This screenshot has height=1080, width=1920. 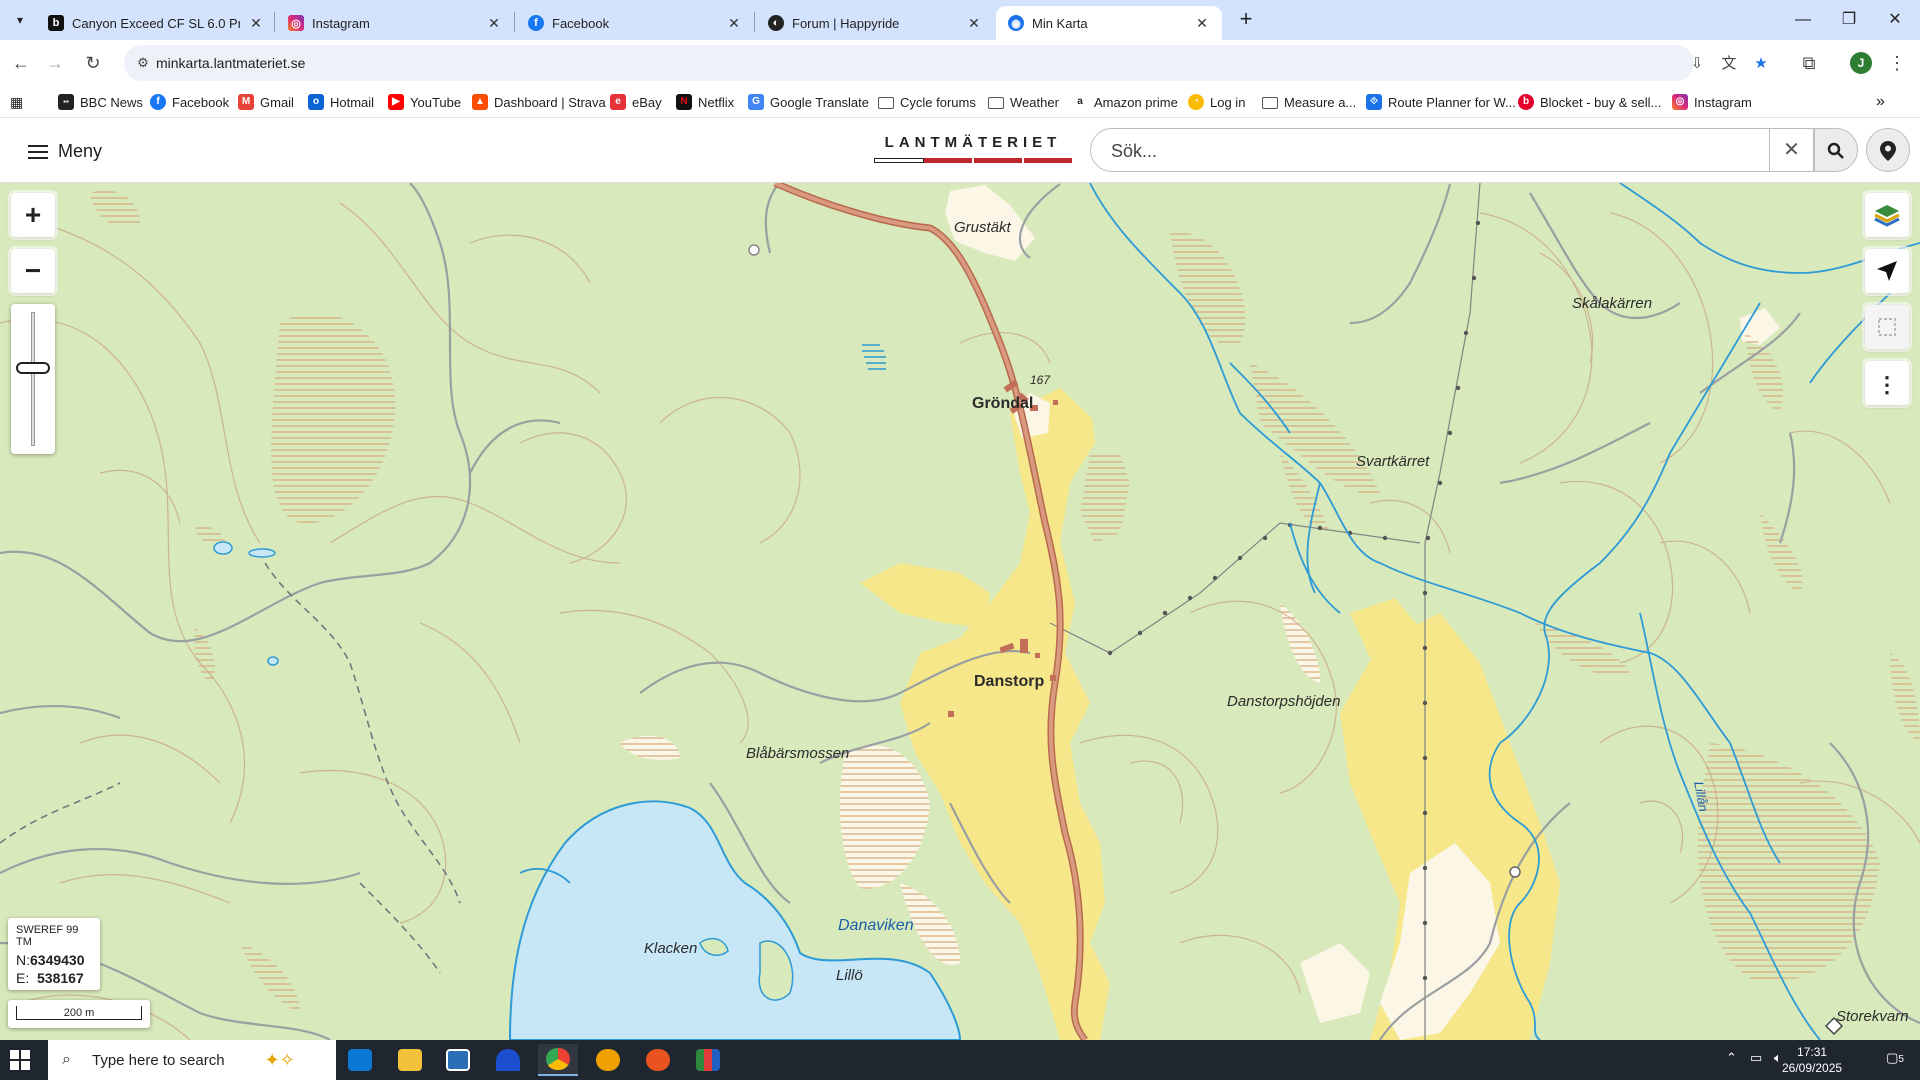 What do you see at coordinates (20, 20) in the screenshot?
I see `tab-search-button: ▾` at bounding box center [20, 20].